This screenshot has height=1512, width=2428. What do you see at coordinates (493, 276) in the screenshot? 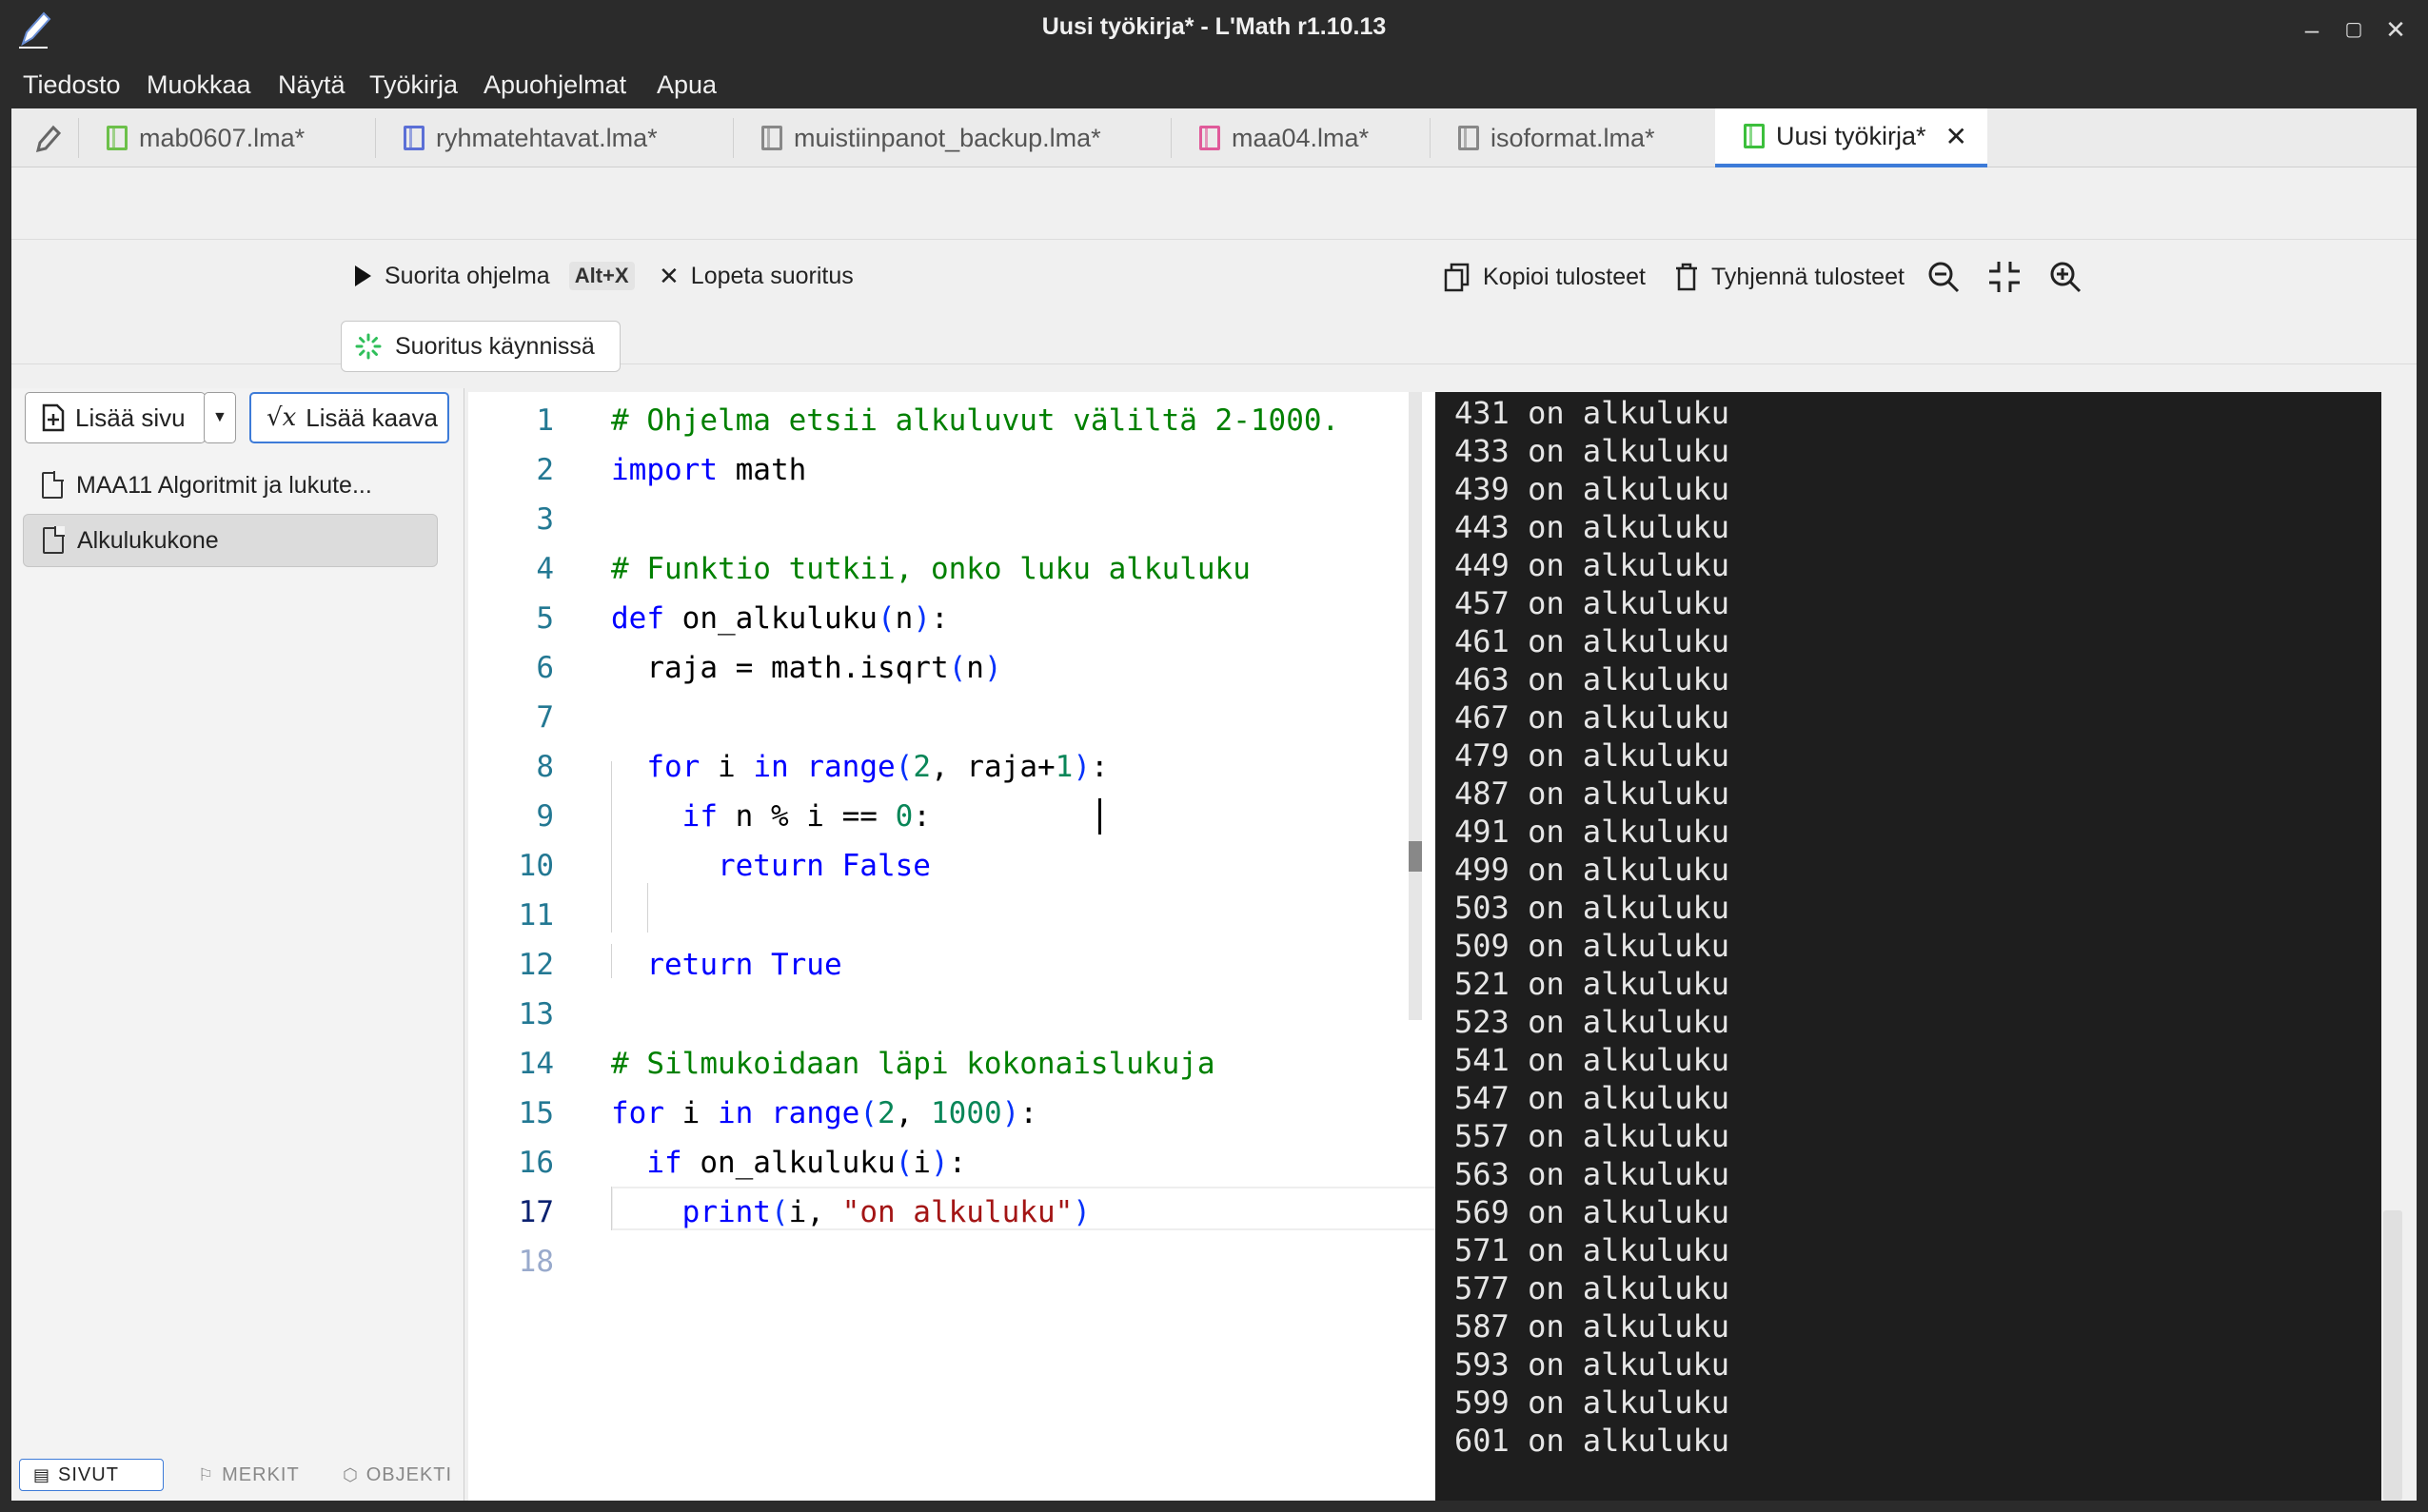
I see `run-program-button: Suorita ohjelma Alt+X` at bounding box center [493, 276].